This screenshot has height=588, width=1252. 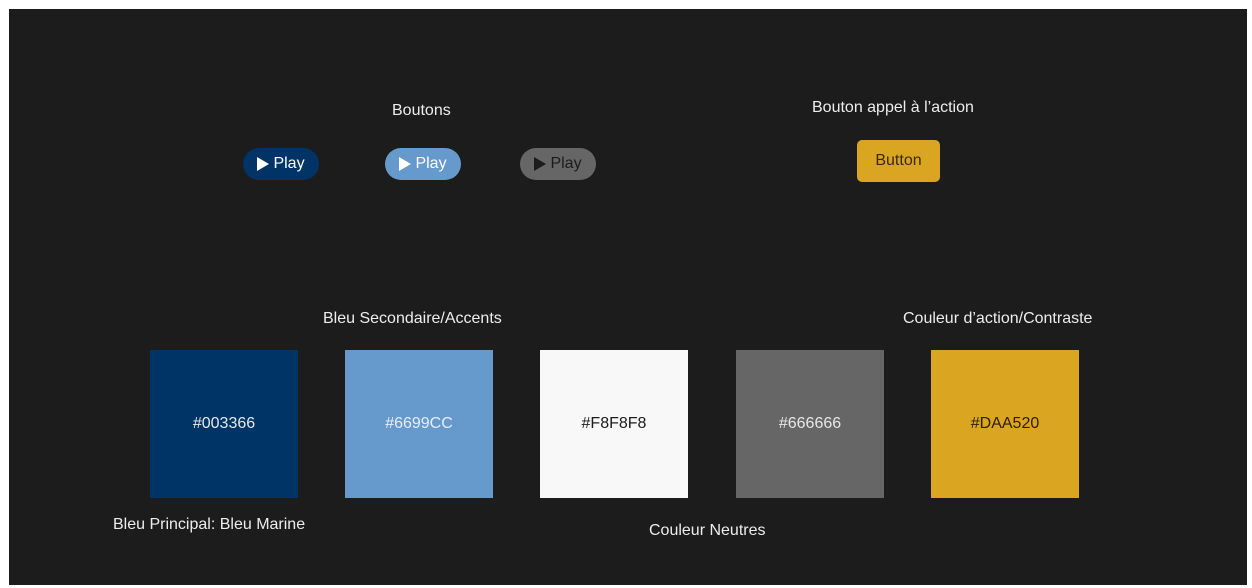 What do you see at coordinates (810, 424) in the screenshot?
I see `swatch-gray-neutral: #666666` at bounding box center [810, 424].